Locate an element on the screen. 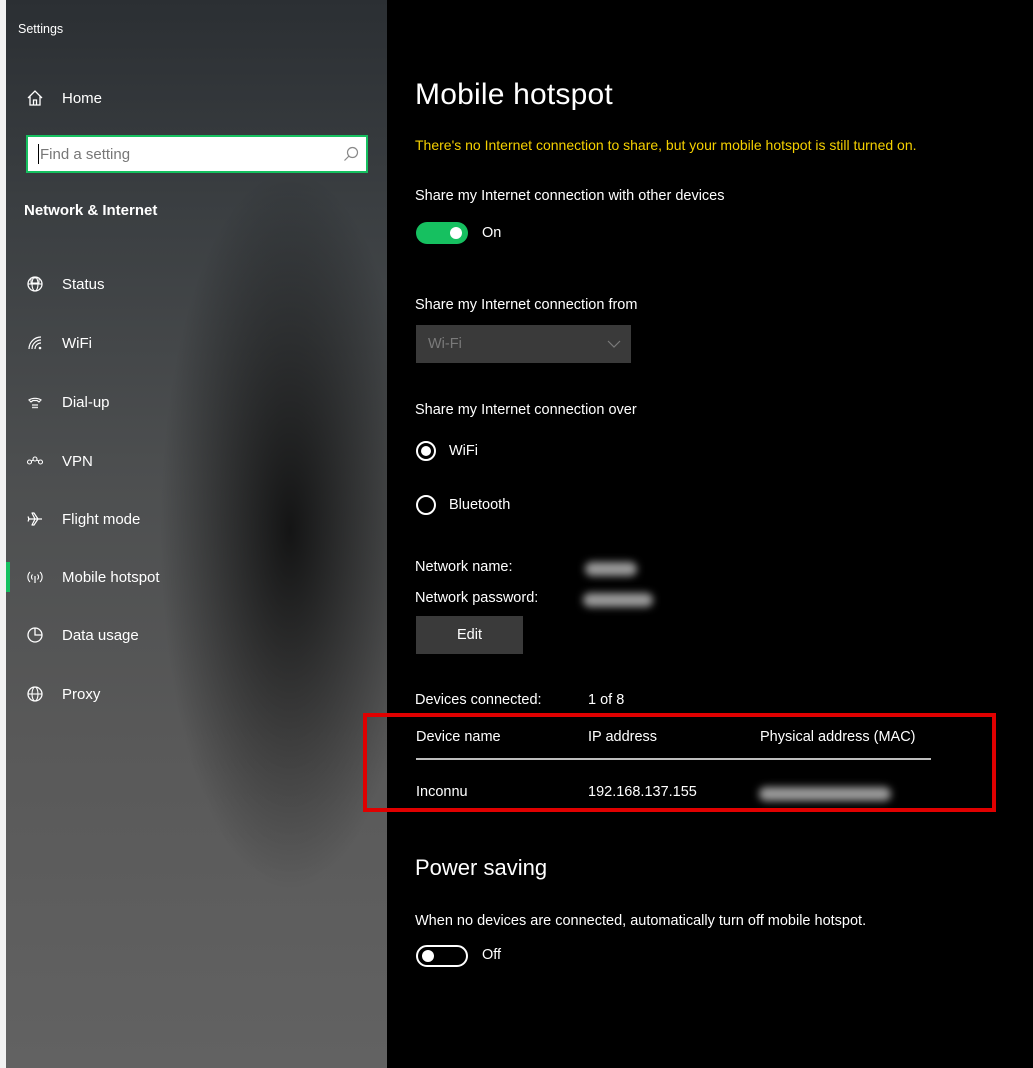 This screenshot has height=1068, width=1033. power-saving-toggle is located at coordinates (442, 956).